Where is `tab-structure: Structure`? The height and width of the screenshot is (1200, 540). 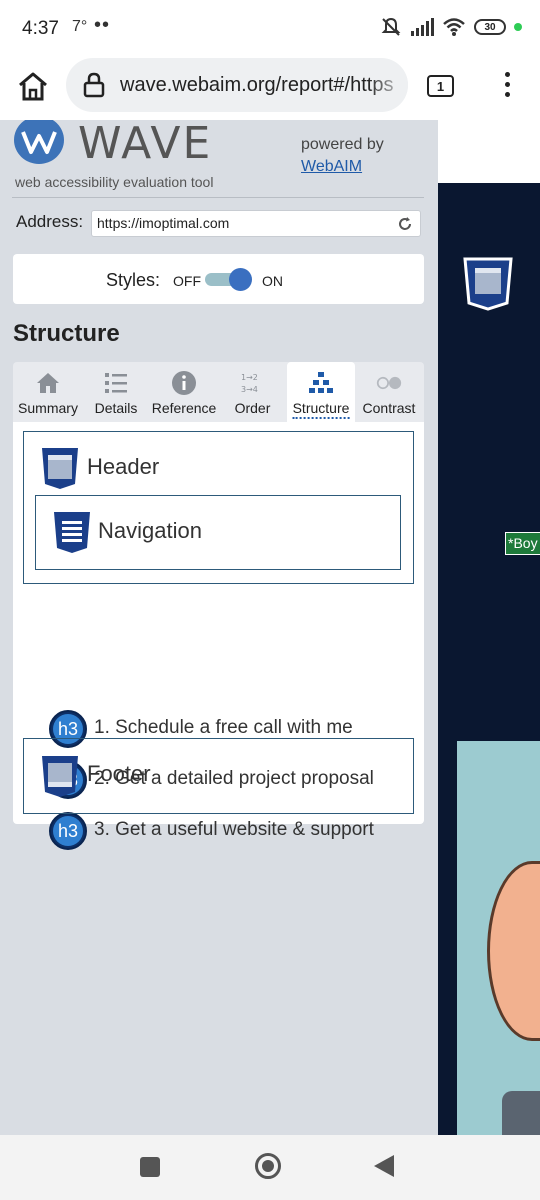
tab-structure: Structure is located at coordinates (321, 392).